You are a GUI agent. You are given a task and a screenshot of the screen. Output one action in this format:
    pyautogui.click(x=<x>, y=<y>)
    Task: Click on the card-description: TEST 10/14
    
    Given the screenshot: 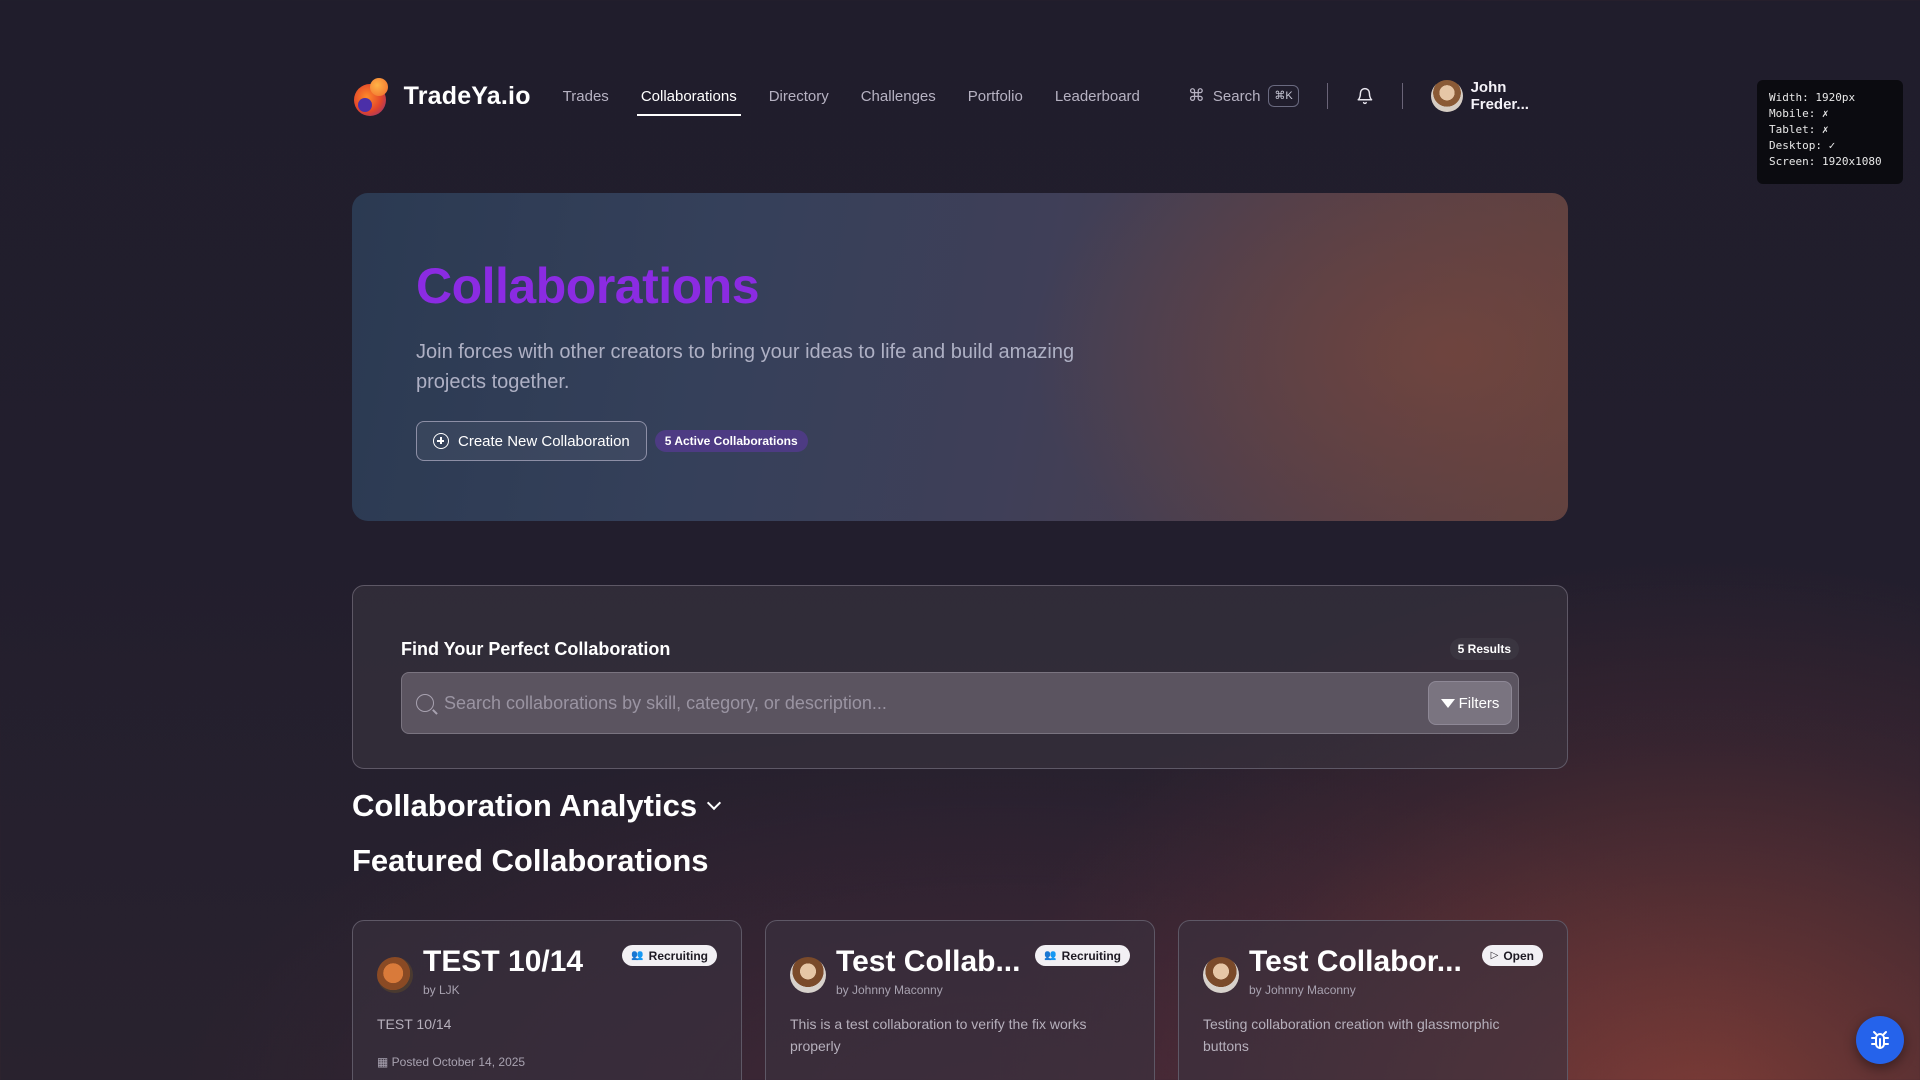 What is the action you would take?
    pyautogui.click(x=414, y=1024)
    